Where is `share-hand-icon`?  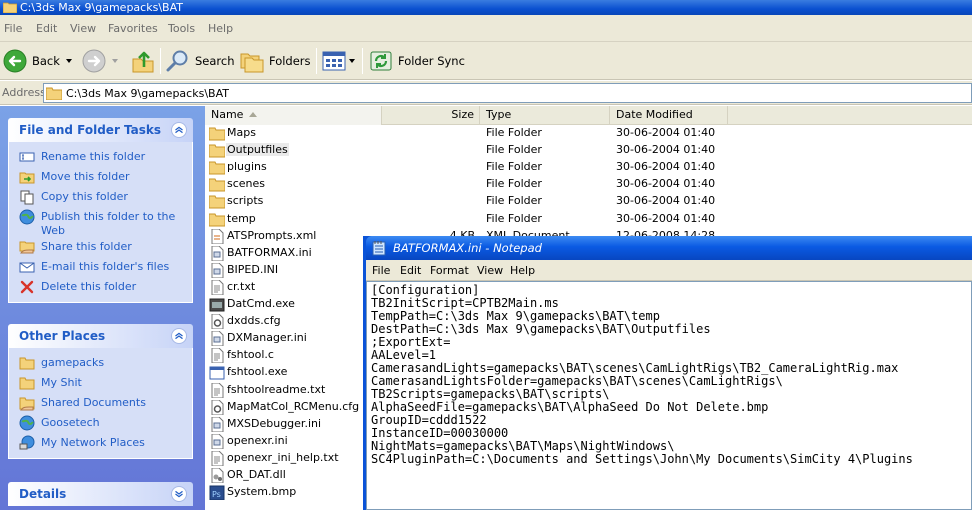
share-hand-icon is located at coordinates (27, 247).